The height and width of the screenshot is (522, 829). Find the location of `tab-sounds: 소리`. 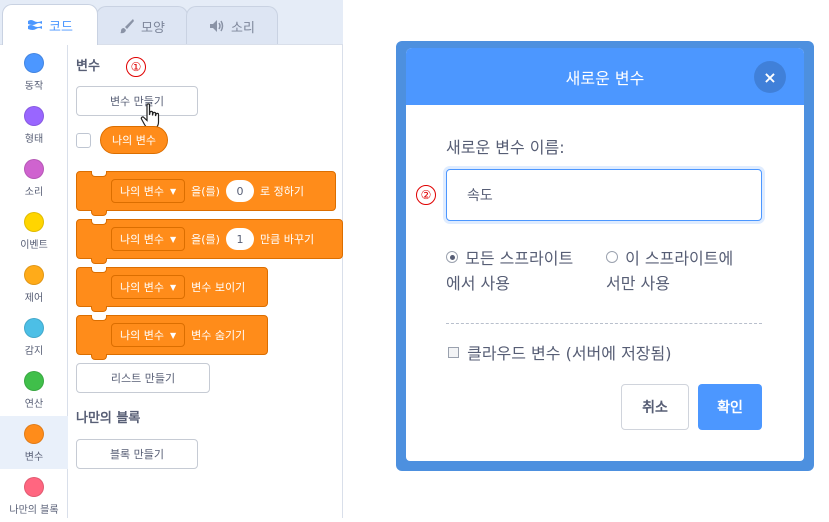

tab-sounds: 소리 is located at coordinates (232, 25).